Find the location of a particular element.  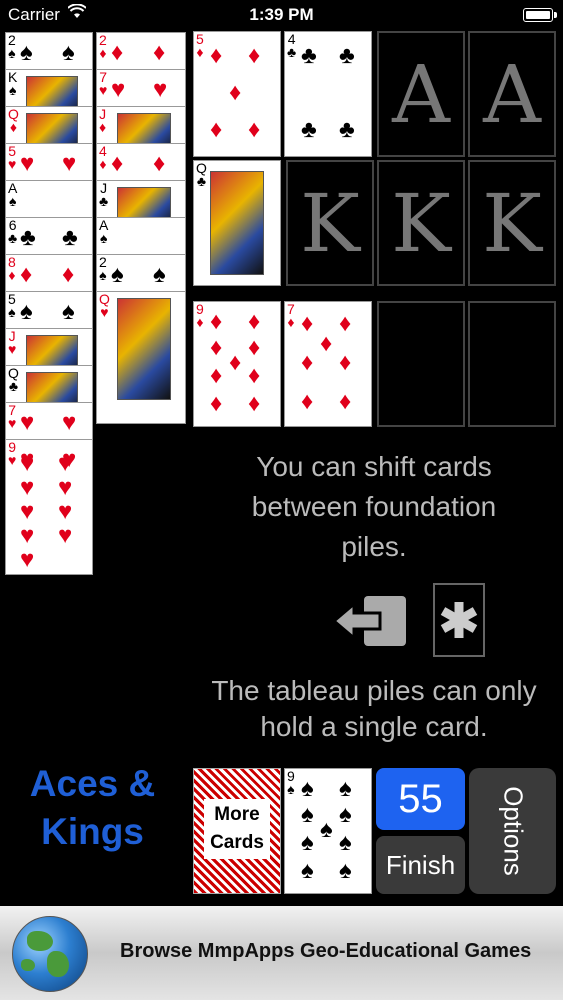

title-line: Aces & is located at coordinates (92, 783).